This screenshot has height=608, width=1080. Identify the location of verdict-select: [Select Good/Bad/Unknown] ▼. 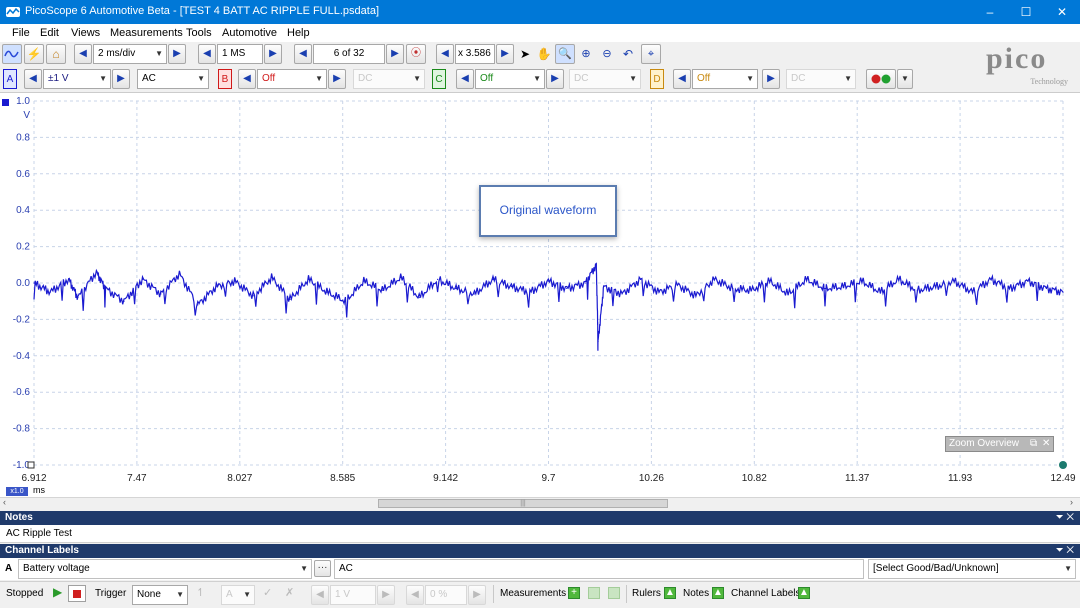
(972, 569).